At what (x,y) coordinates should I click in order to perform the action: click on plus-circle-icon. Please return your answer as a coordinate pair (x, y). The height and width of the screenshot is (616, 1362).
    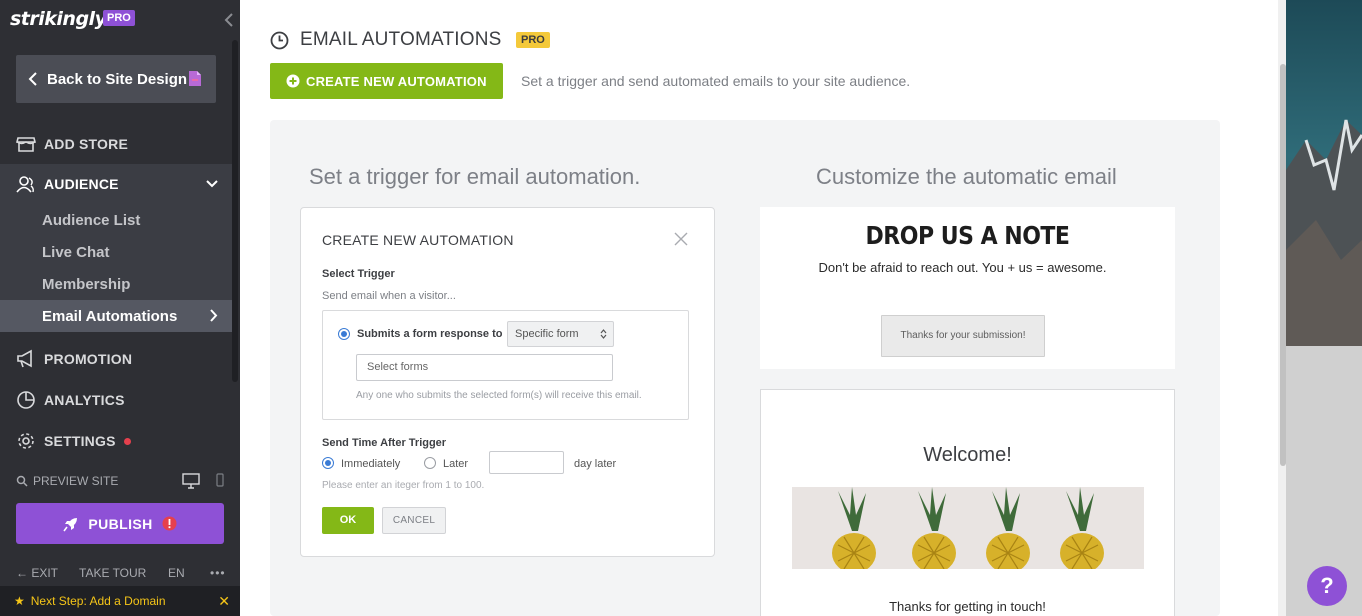
    Looking at the image, I should click on (293, 81).